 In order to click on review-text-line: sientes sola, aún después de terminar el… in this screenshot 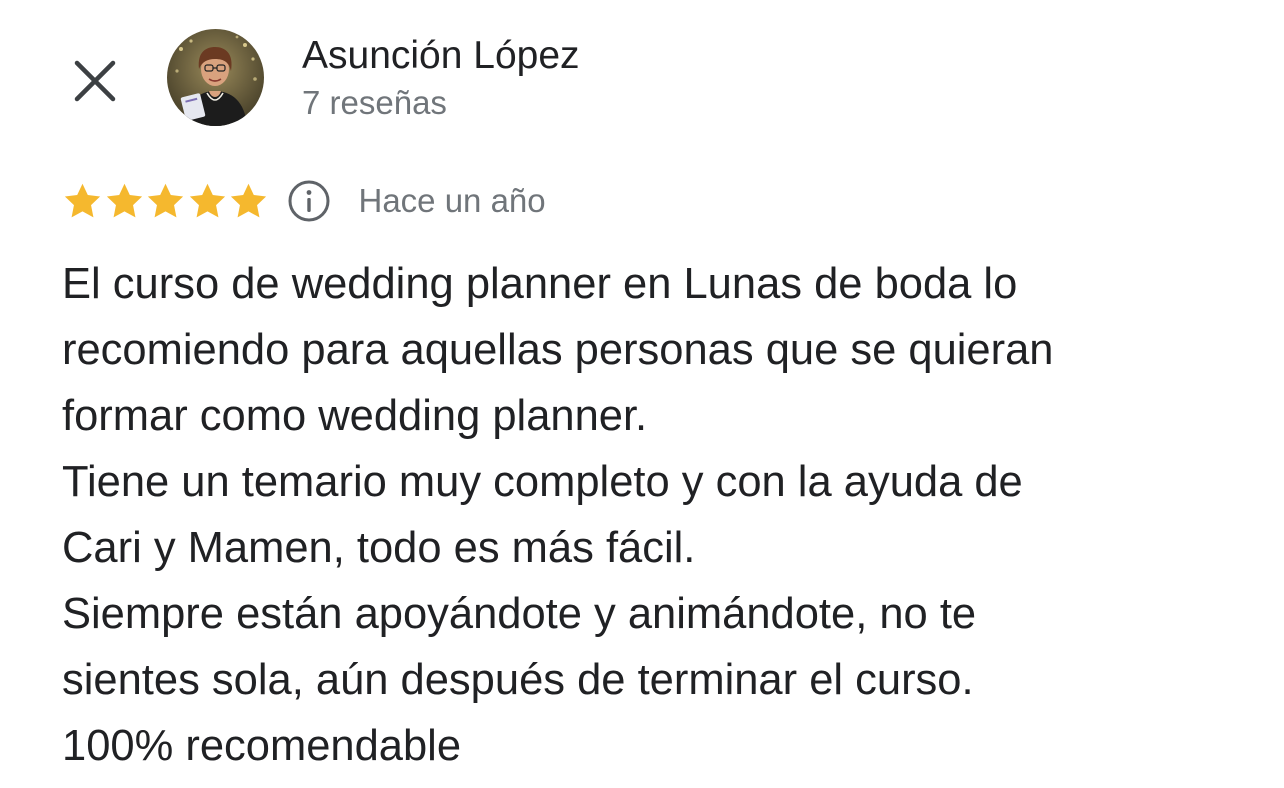, I will do `click(518, 680)`.